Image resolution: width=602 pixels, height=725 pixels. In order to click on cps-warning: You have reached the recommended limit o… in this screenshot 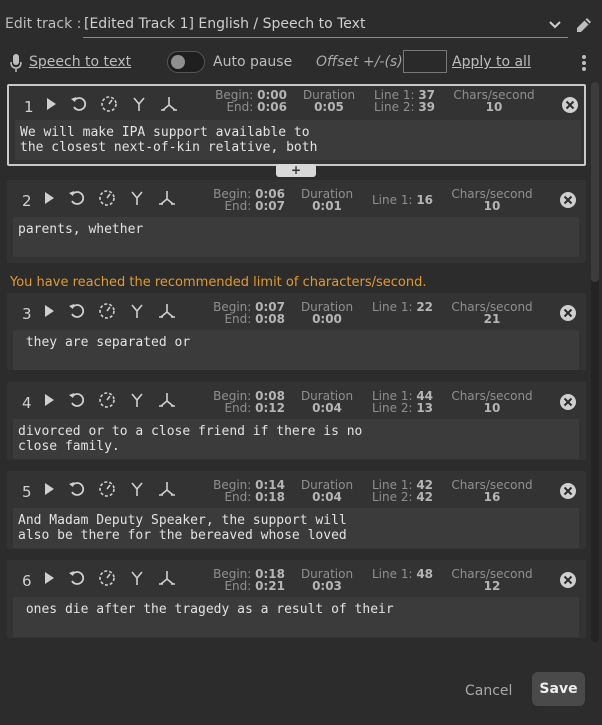, I will do `click(218, 282)`.